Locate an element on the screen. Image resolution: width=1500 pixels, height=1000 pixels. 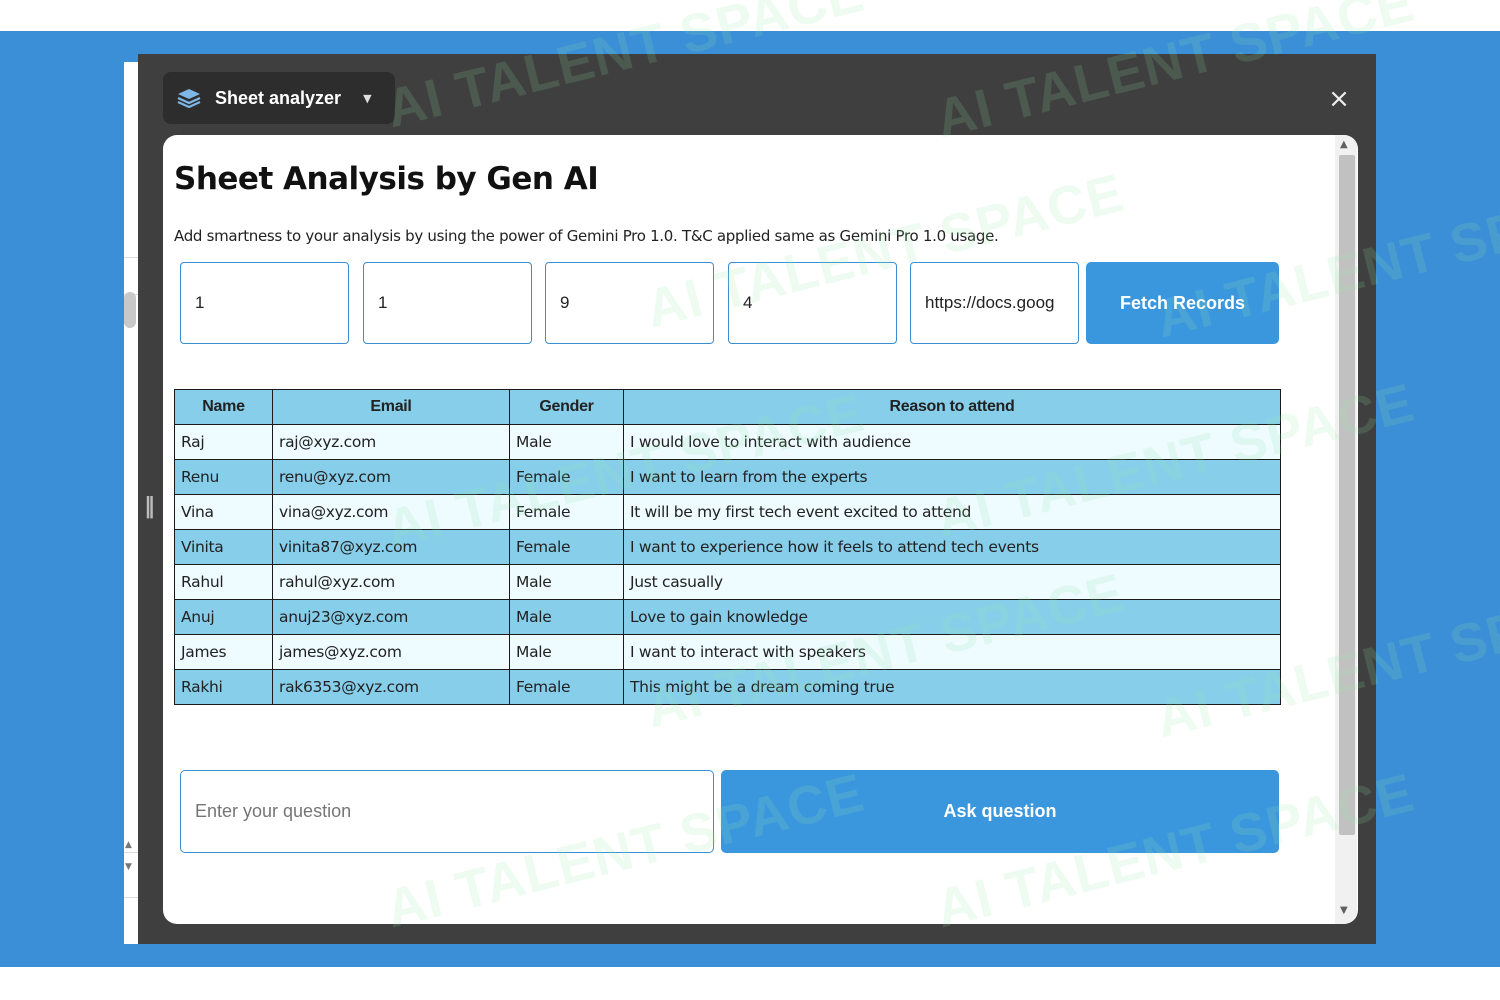
resize-handle-icon: ‖ is located at coordinates (149, 506).